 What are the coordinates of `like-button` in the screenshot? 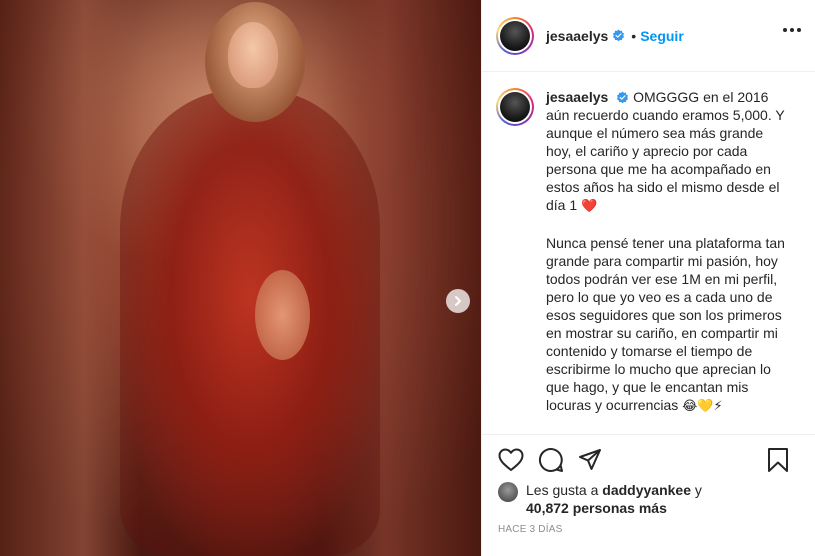 It's located at (511, 460).